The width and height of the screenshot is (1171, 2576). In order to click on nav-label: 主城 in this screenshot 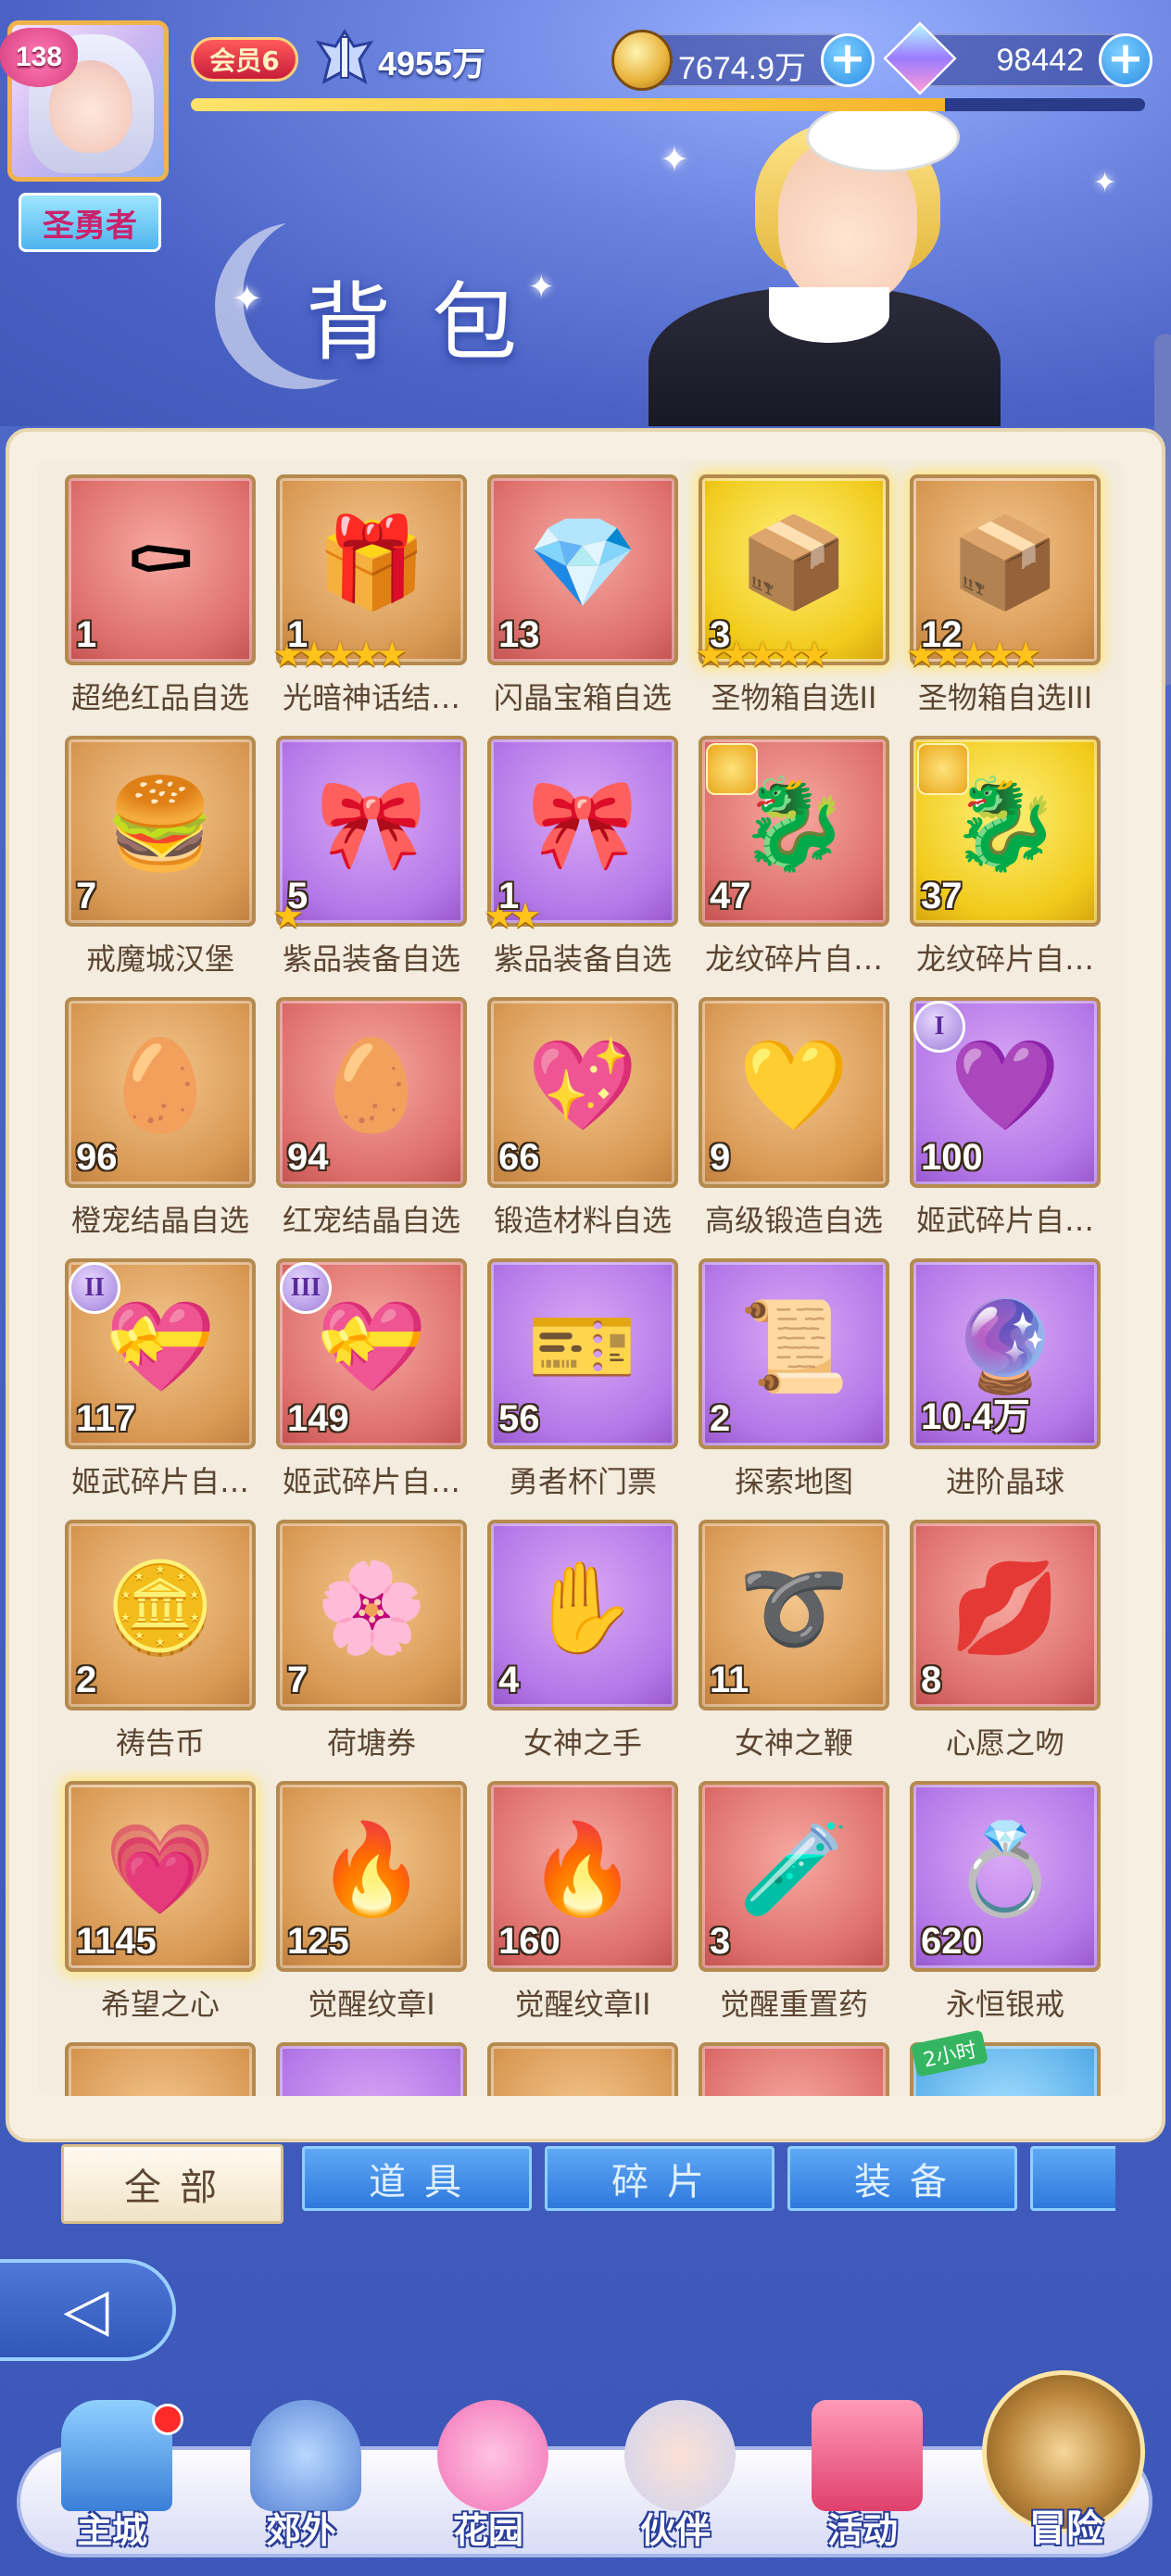, I will do `click(112, 2530)`.